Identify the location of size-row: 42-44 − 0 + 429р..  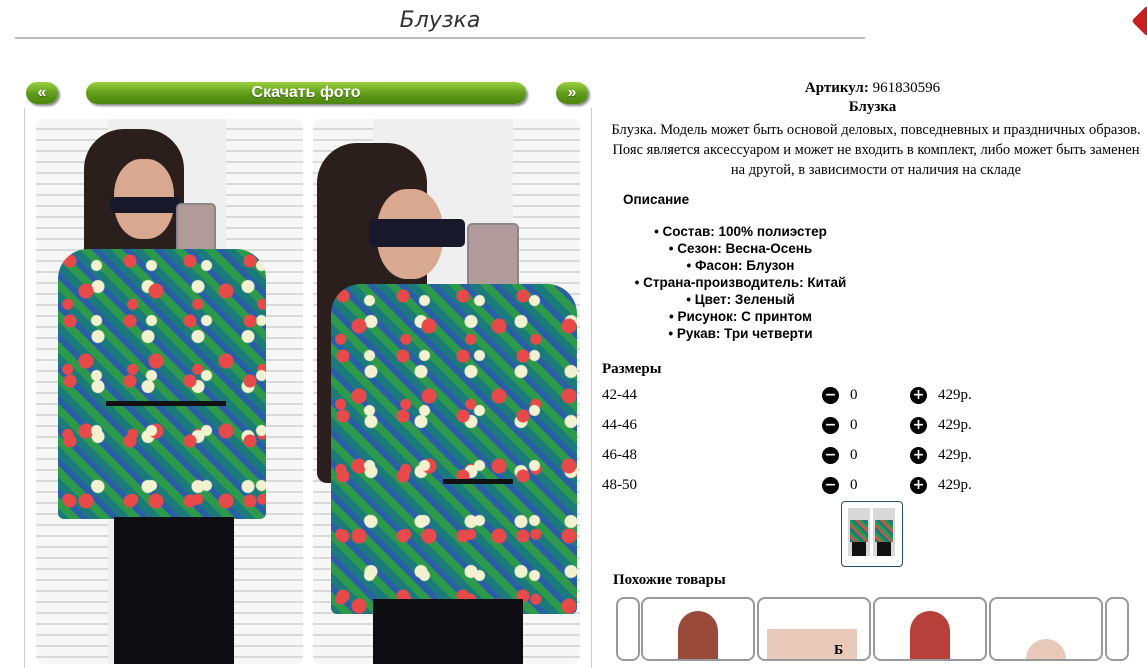
(862, 397).